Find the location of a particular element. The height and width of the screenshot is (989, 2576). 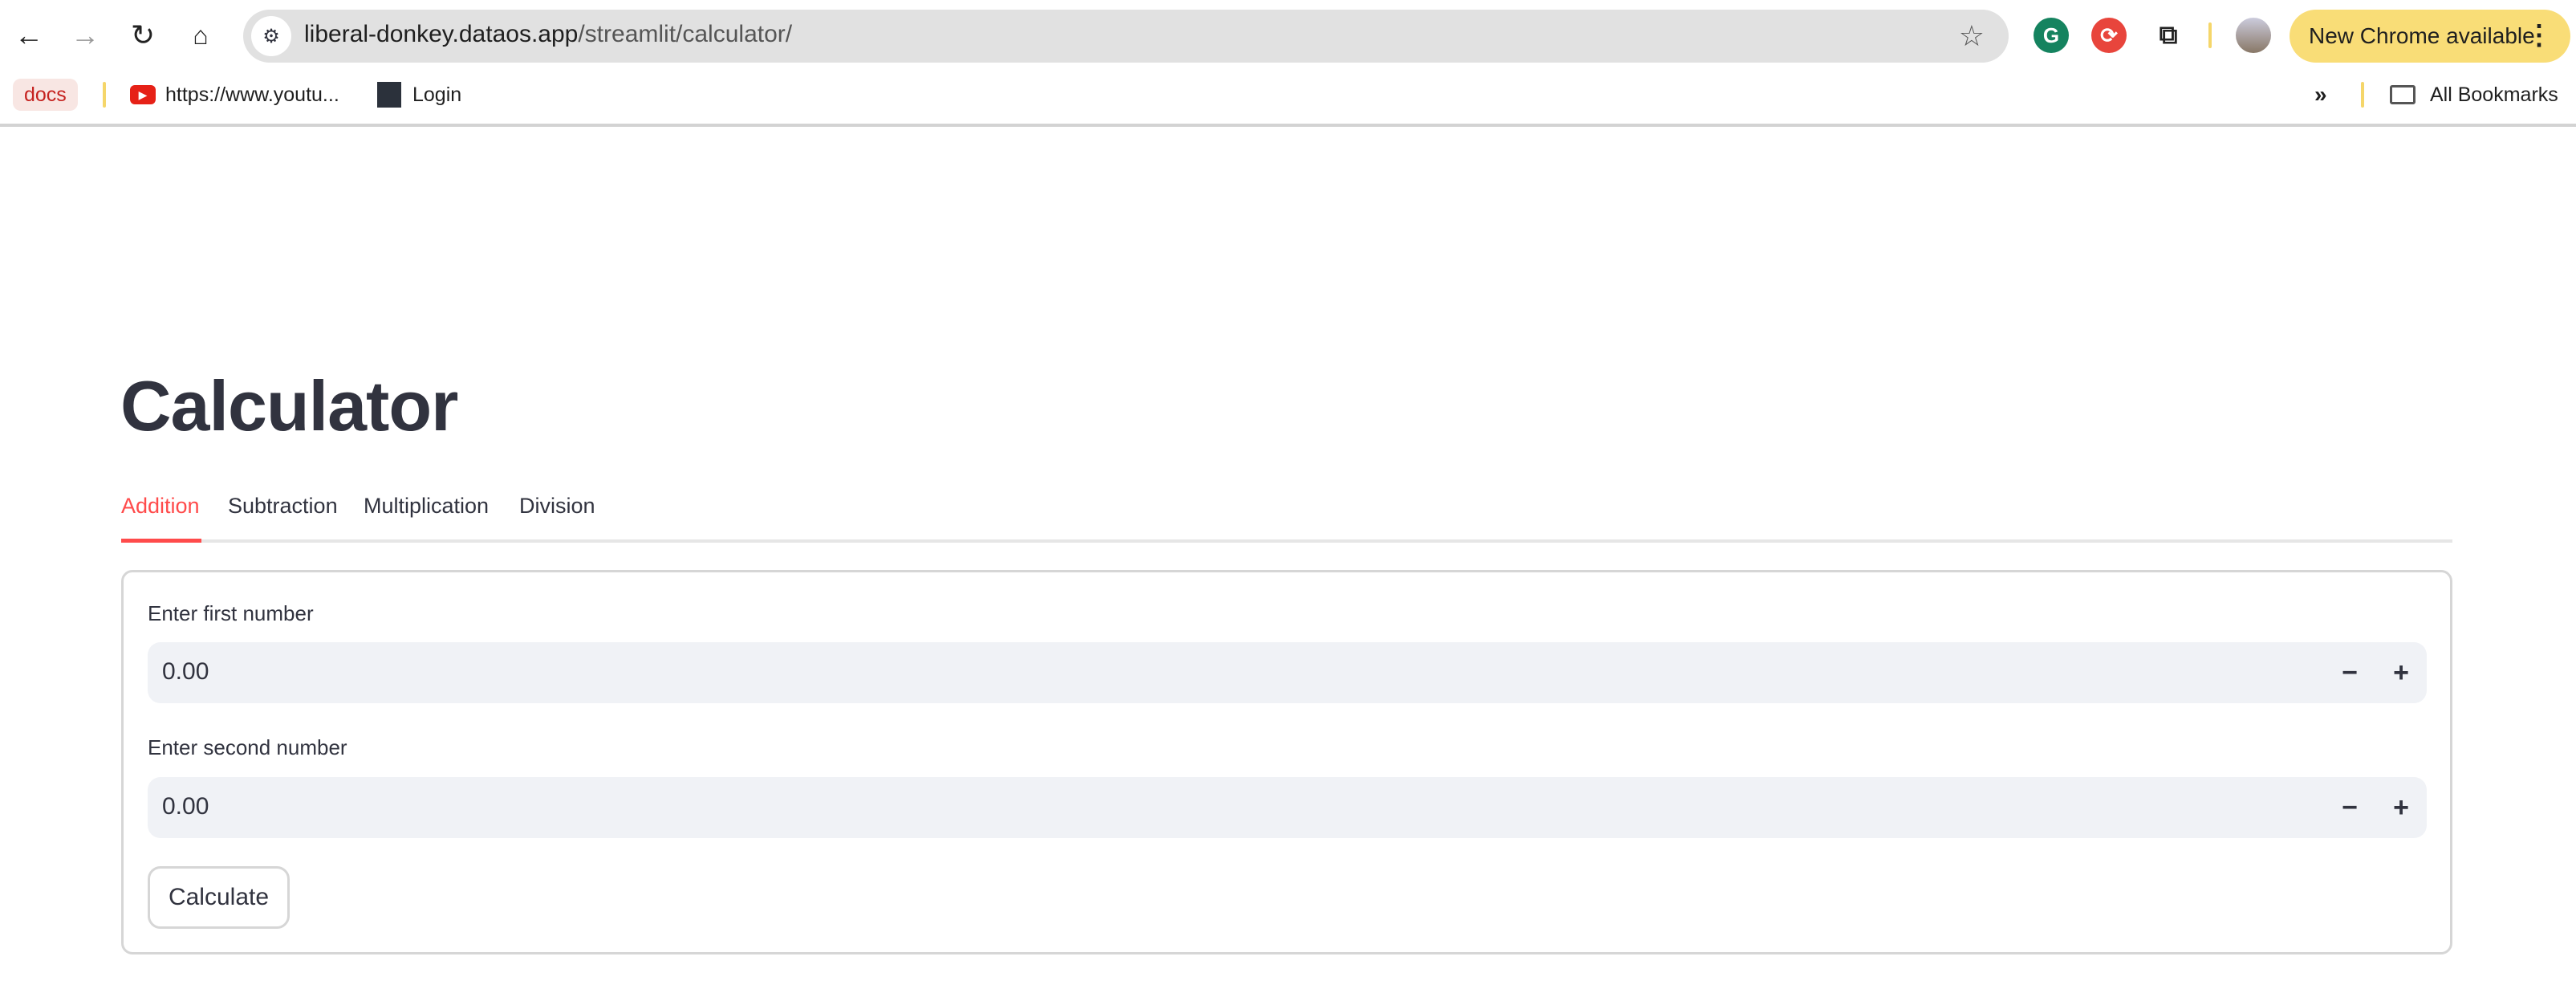

profile-avatar is located at coordinates (2253, 35).